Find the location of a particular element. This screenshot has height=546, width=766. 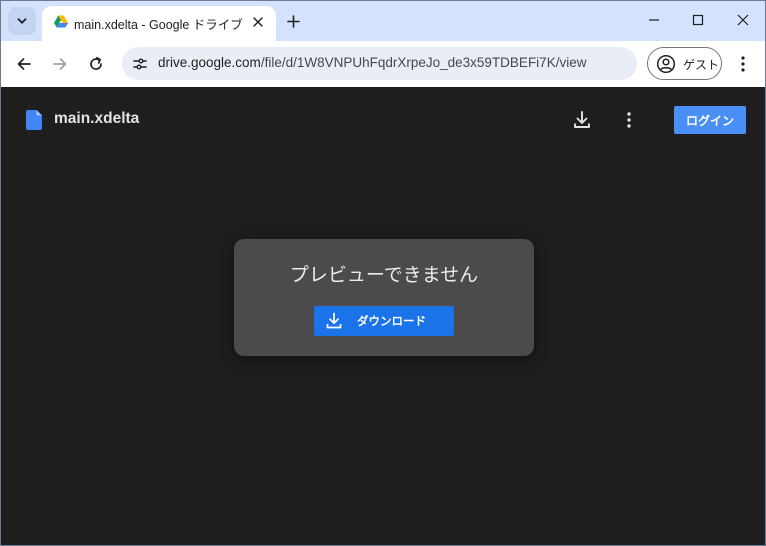

back-button is located at coordinates (24, 64).